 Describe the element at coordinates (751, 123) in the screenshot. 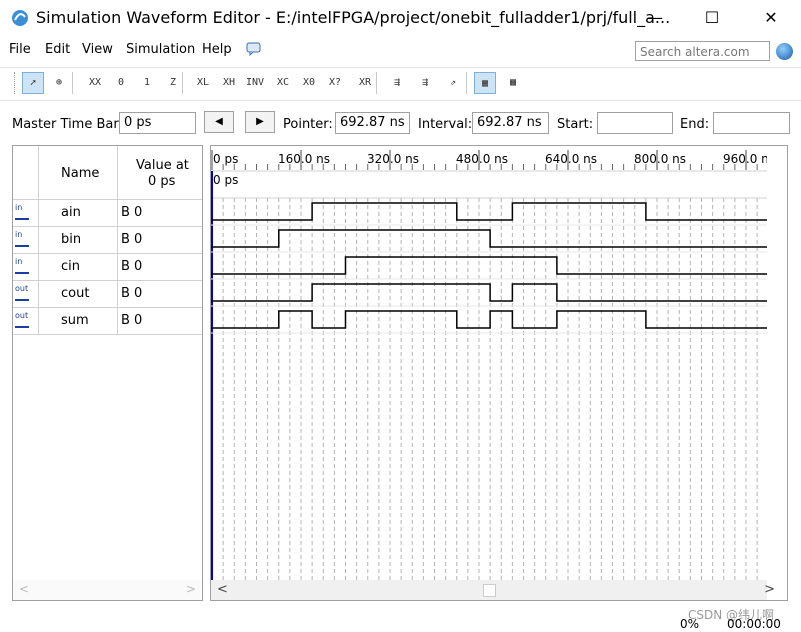

I see `end-field` at that location.